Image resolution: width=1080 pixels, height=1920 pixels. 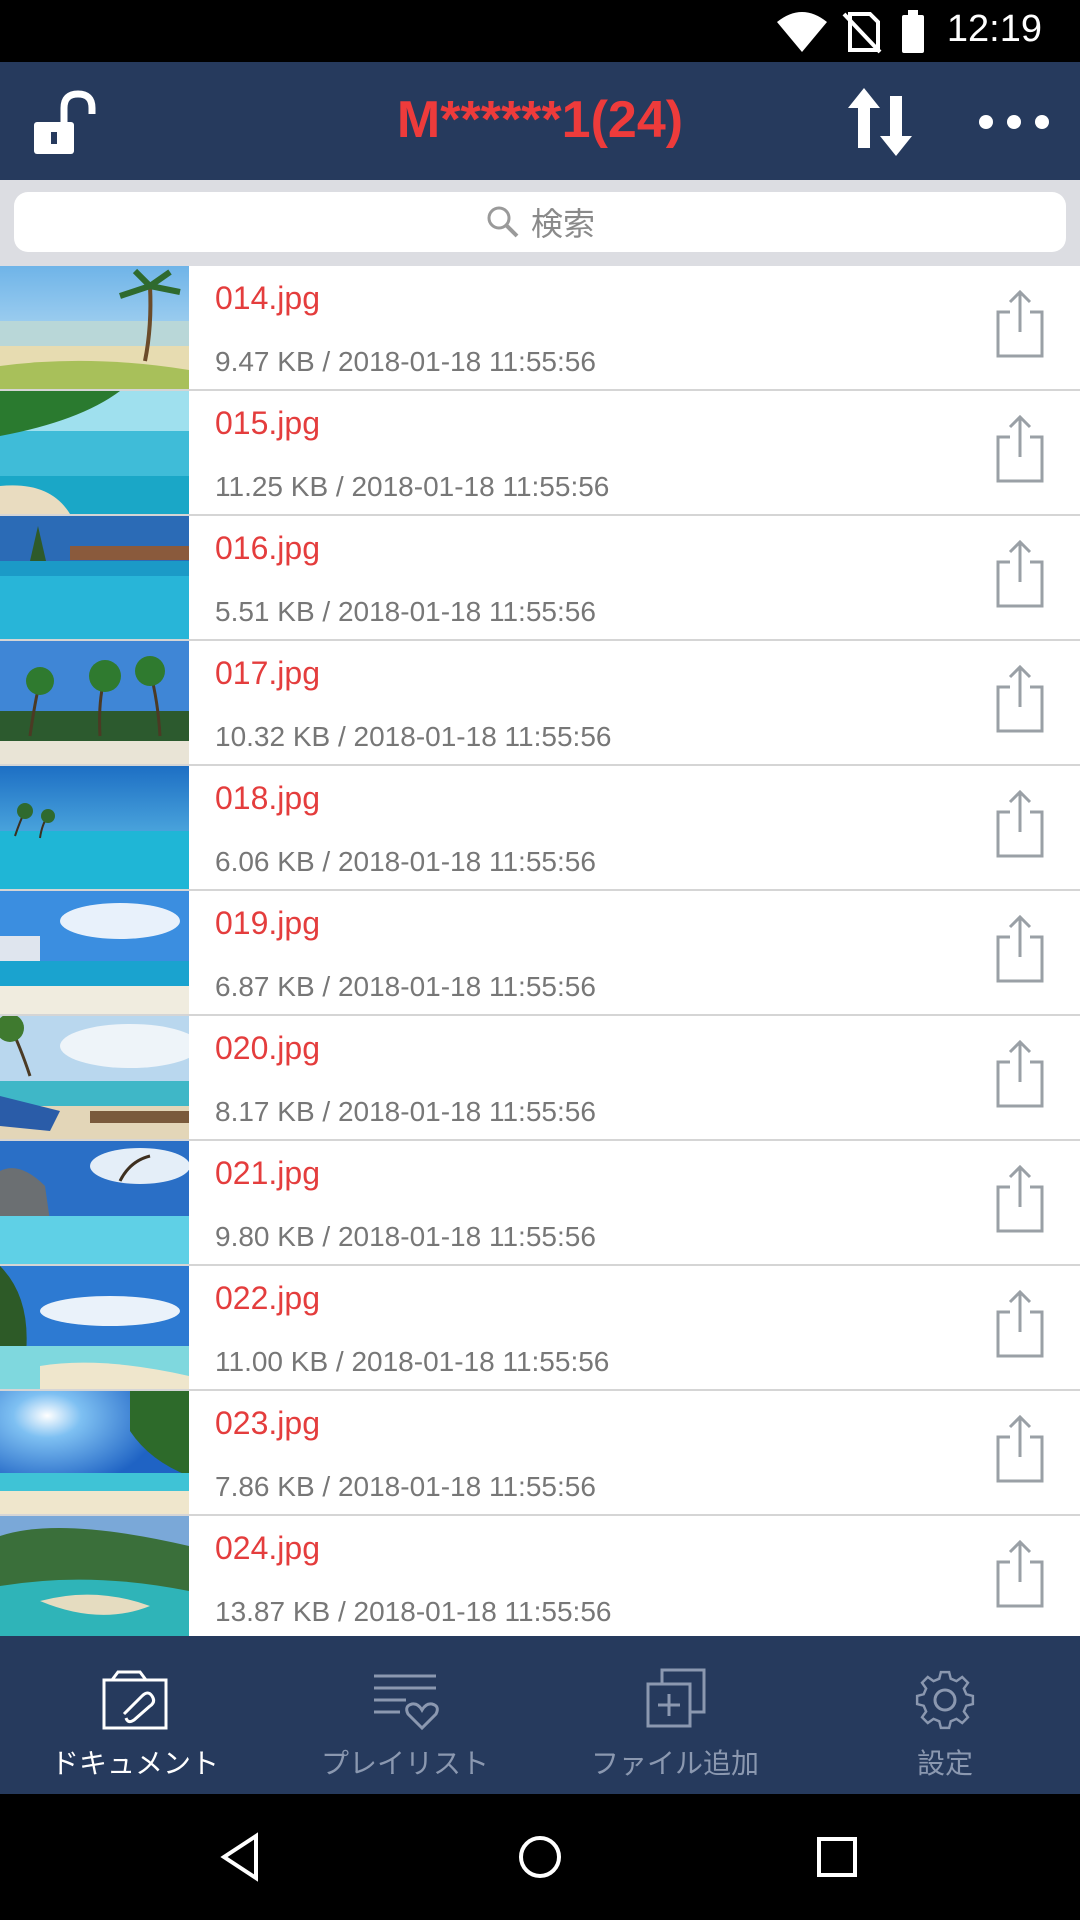 What do you see at coordinates (267, 1173) in the screenshot?
I see `file-name: 021.jpg` at bounding box center [267, 1173].